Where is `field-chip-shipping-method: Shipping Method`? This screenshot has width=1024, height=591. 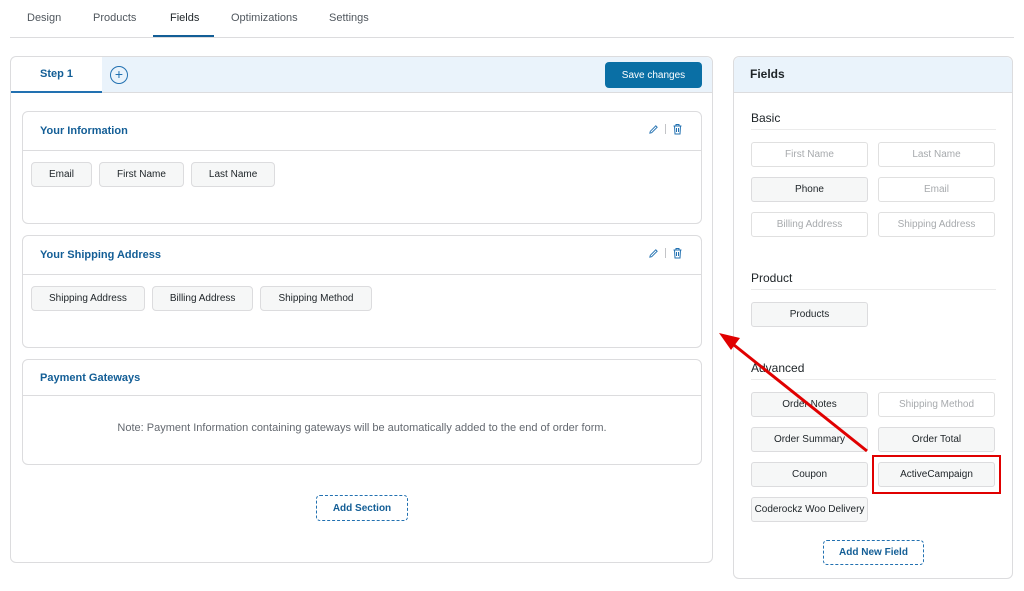 field-chip-shipping-method: Shipping Method is located at coordinates (316, 298).